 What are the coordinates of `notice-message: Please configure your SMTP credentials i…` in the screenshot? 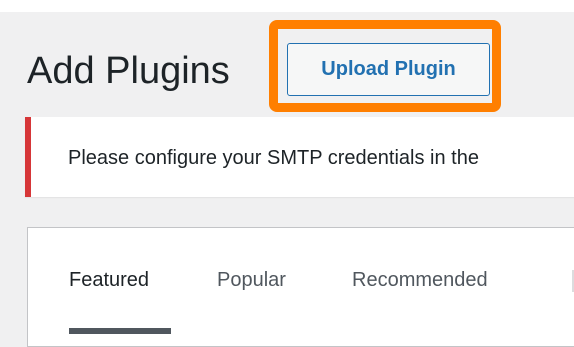 It's located at (273, 158).